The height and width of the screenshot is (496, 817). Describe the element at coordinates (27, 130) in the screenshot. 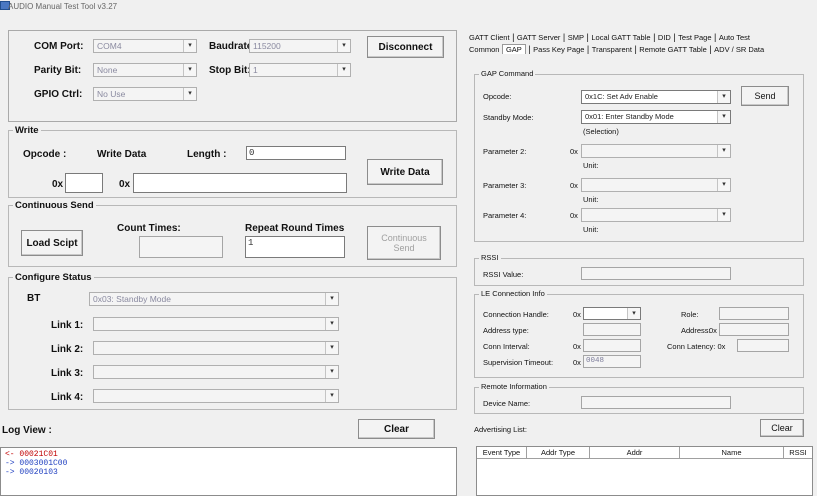

I see `write-group-title: Write` at that location.